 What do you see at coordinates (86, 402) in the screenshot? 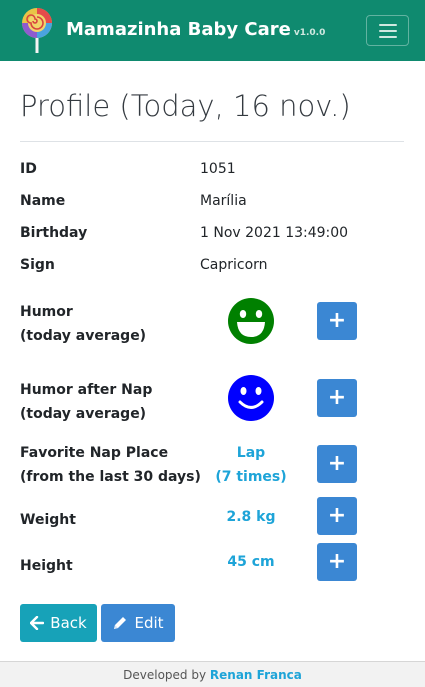
I see `humor-after-nap-label: Humor after Nap (today average)` at bounding box center [86, 402].